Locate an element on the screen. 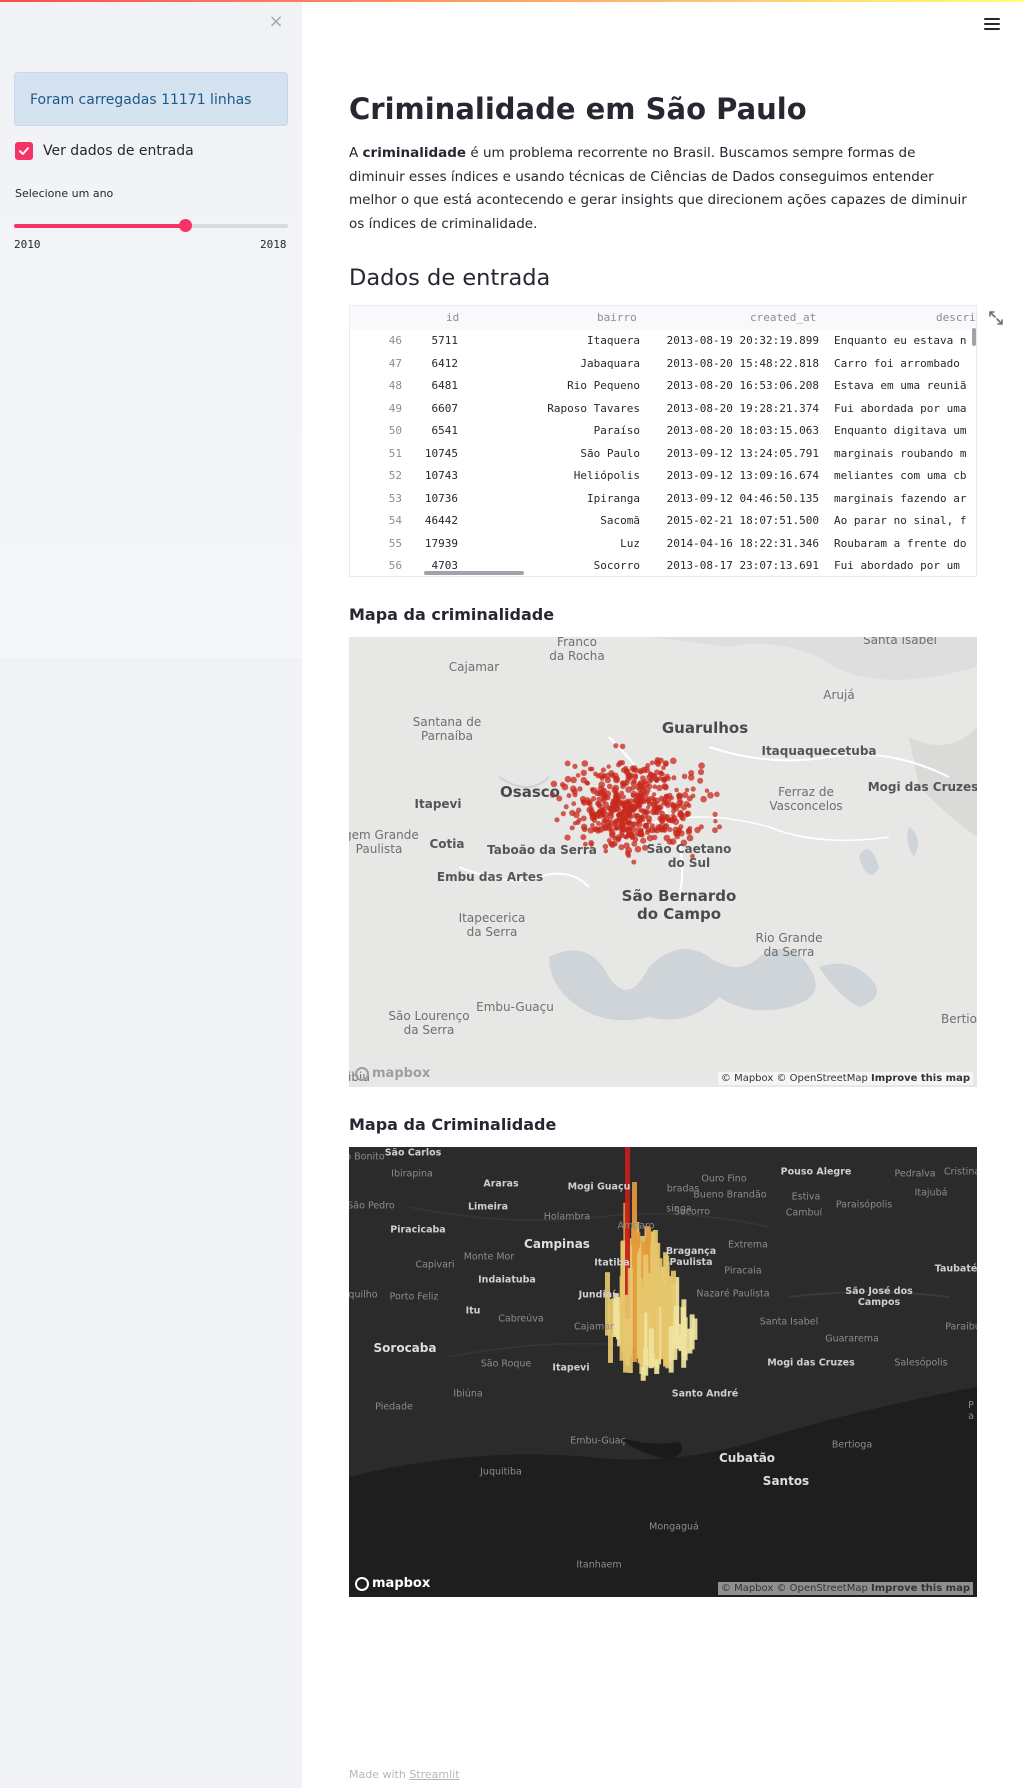 The image size is (1024, 1788). cell-id: 46442 is located at coordinates (441, 520).